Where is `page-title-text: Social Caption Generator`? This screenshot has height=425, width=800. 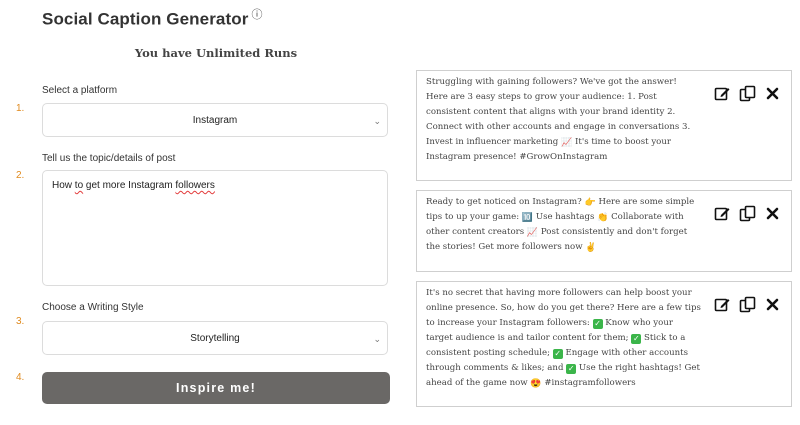 page-title-text: Social Caption Generator is located at coordinates (145, 19).